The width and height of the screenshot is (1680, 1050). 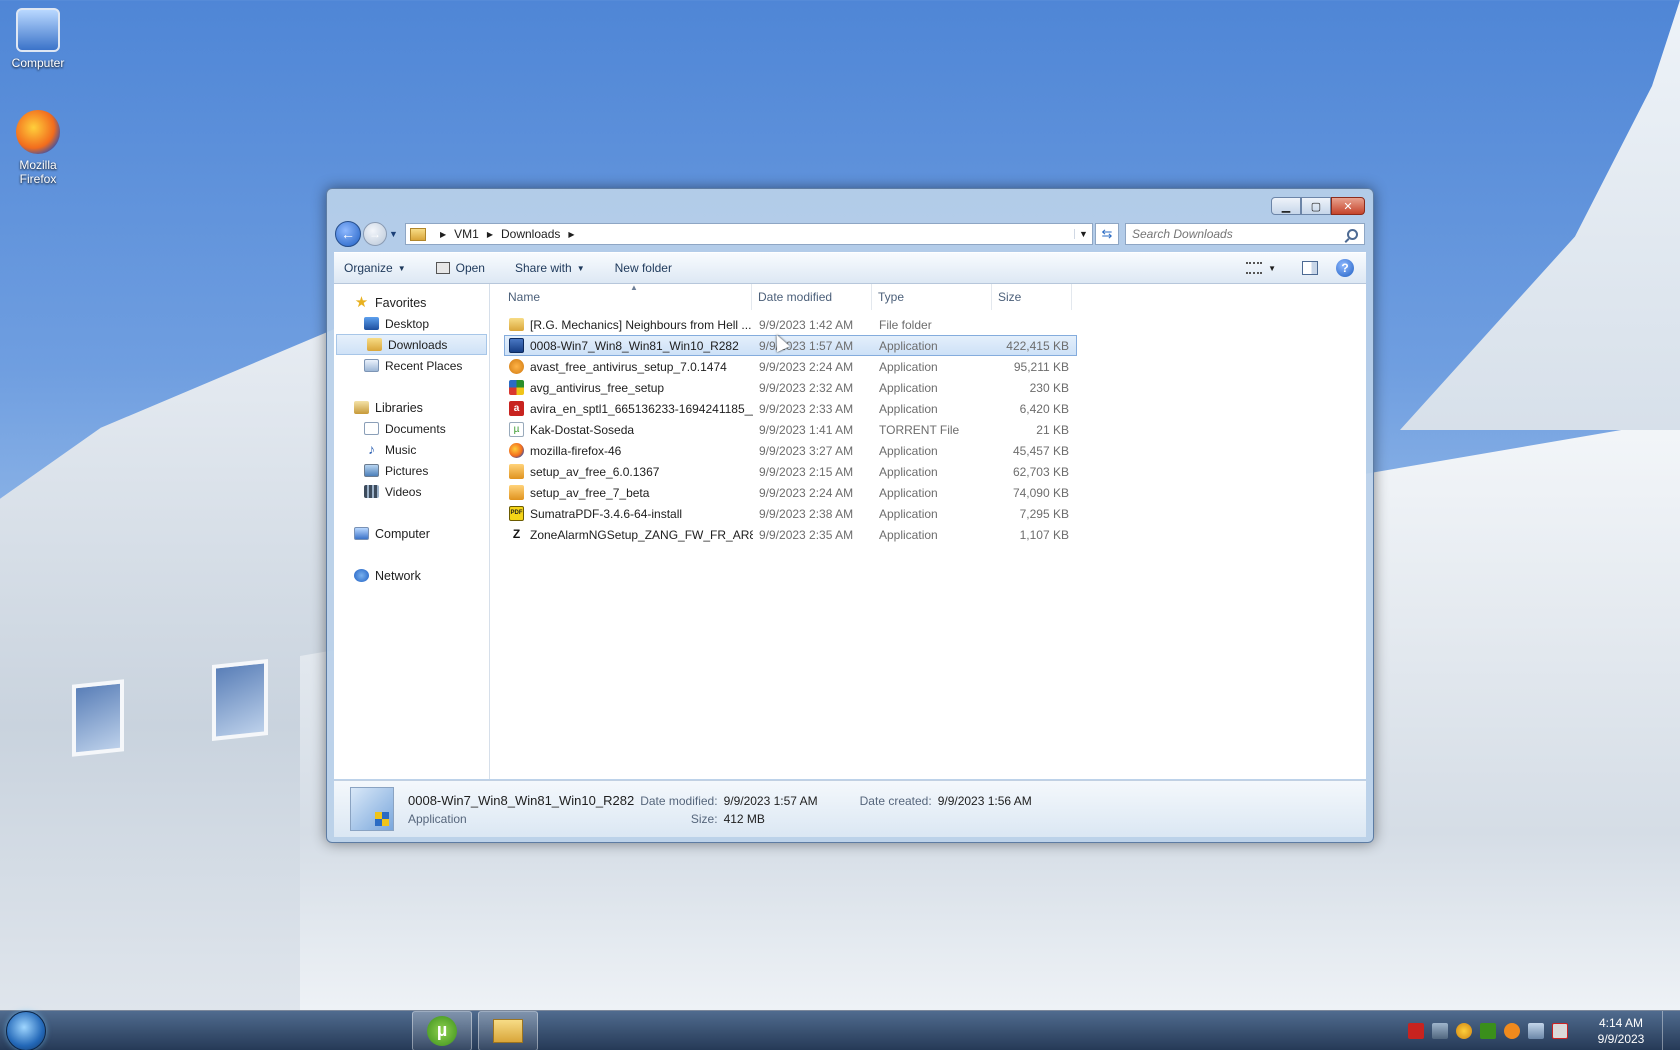 I want to click on desktop-icon-label: Mozilla Firefox, so click(x=38, y=172).